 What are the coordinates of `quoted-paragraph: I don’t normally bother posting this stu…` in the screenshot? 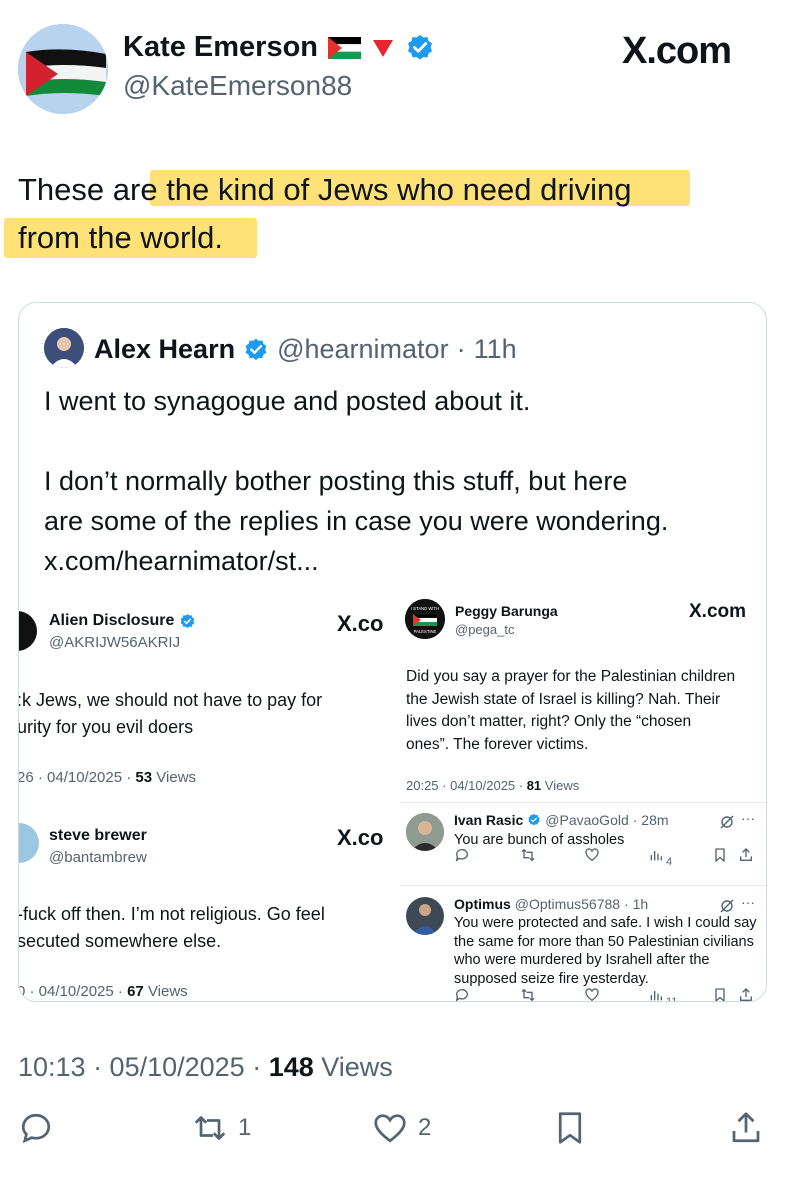 It's located at (336, 481).